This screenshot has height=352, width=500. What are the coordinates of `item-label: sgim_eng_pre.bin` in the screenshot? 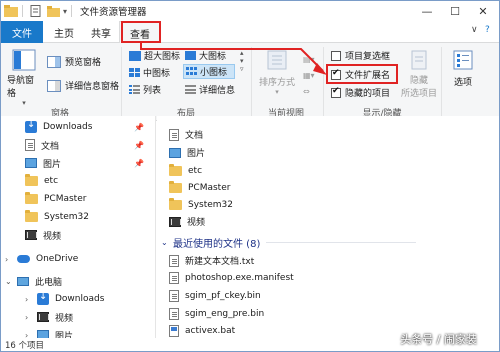 It's located at (225, 313).